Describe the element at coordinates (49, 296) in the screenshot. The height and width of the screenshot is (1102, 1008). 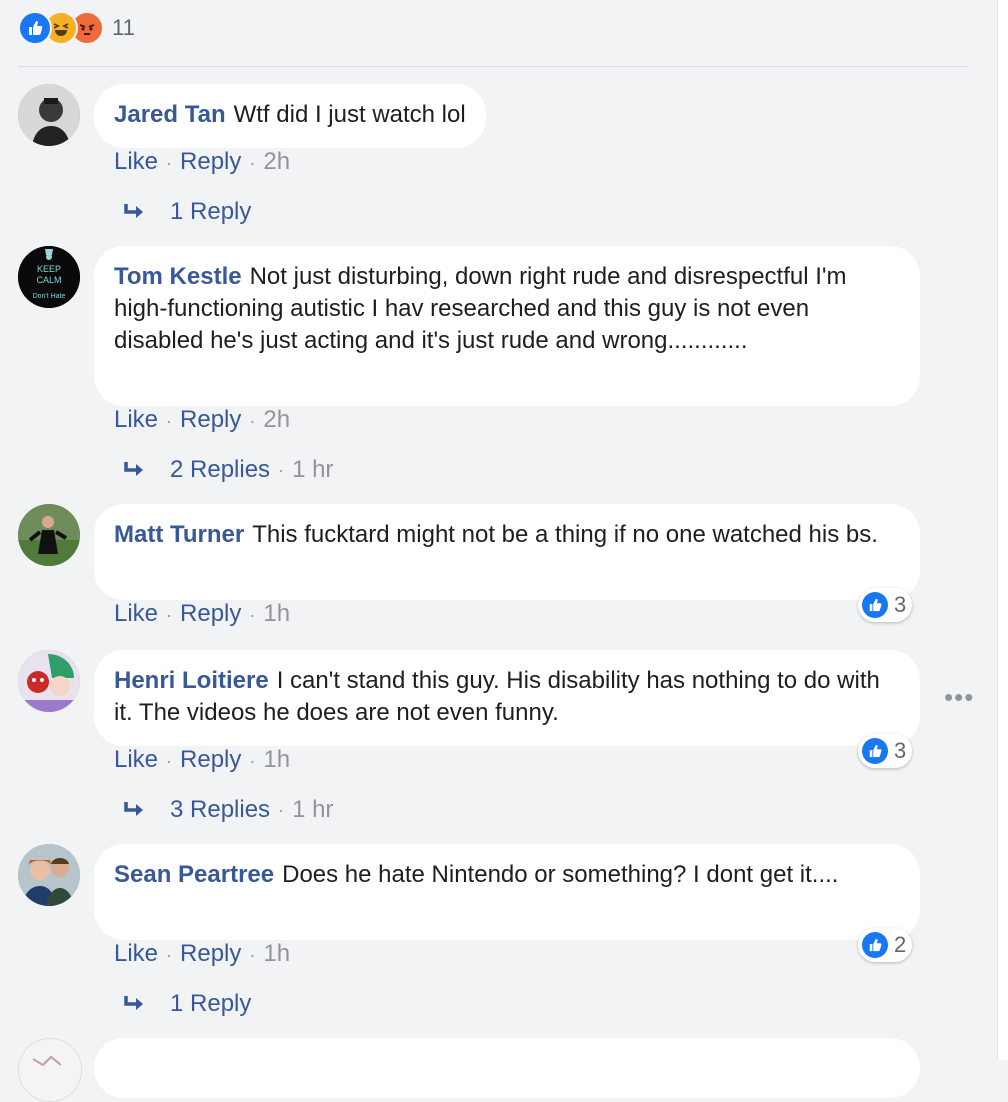
I see `avatar-text: Don't Hate` at that location.